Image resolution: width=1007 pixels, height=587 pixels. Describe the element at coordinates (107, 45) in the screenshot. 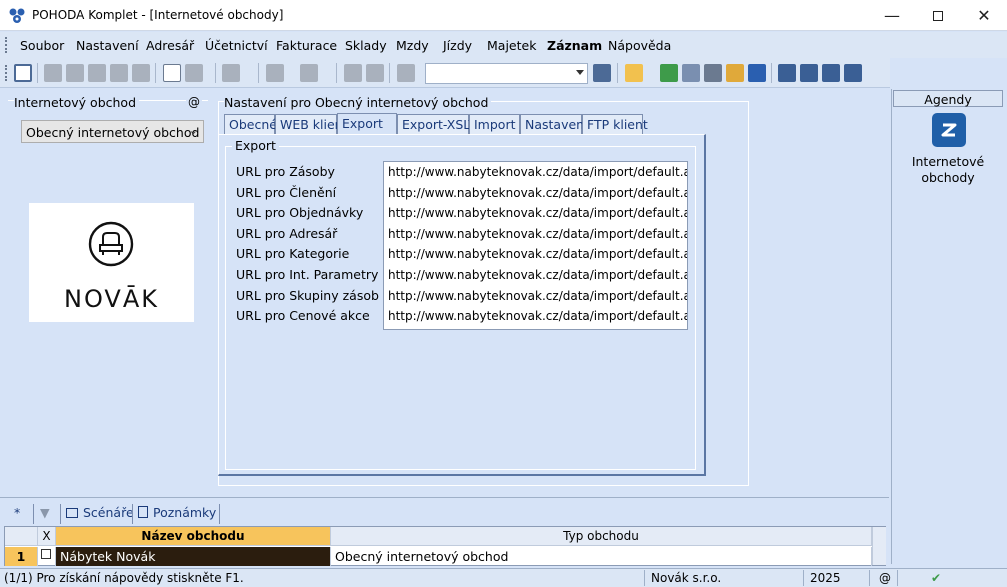

I see `menu-nastaveni: Nastavení` at that location.